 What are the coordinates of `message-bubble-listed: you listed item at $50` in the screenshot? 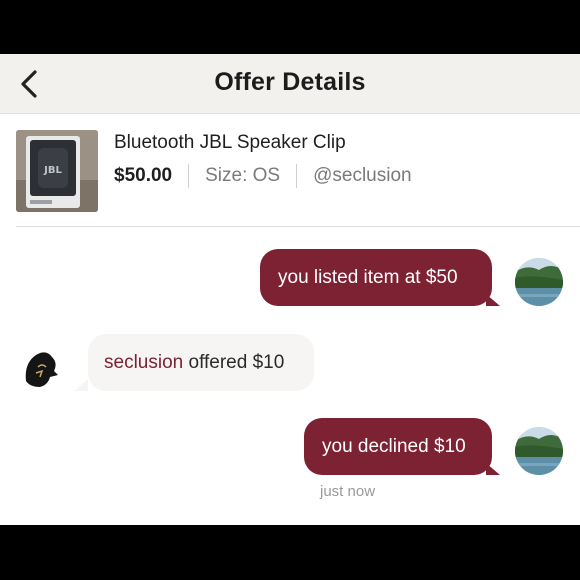 It's located at (376, 277).